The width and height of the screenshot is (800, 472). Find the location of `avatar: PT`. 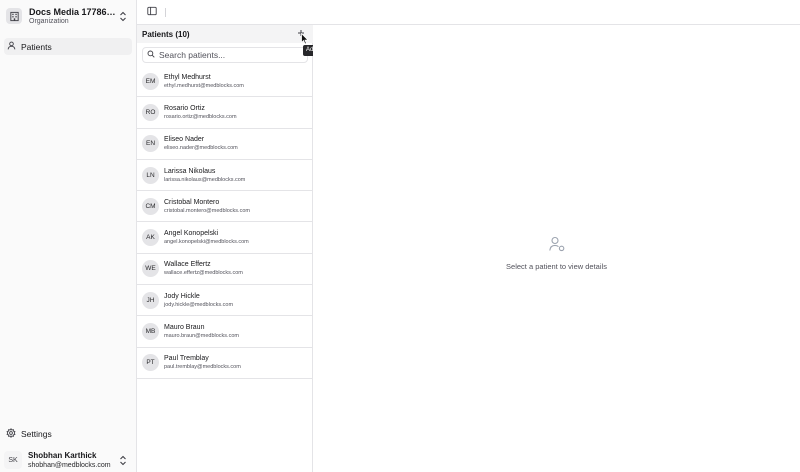

avatar: PT is located at coordinates (150, 363).